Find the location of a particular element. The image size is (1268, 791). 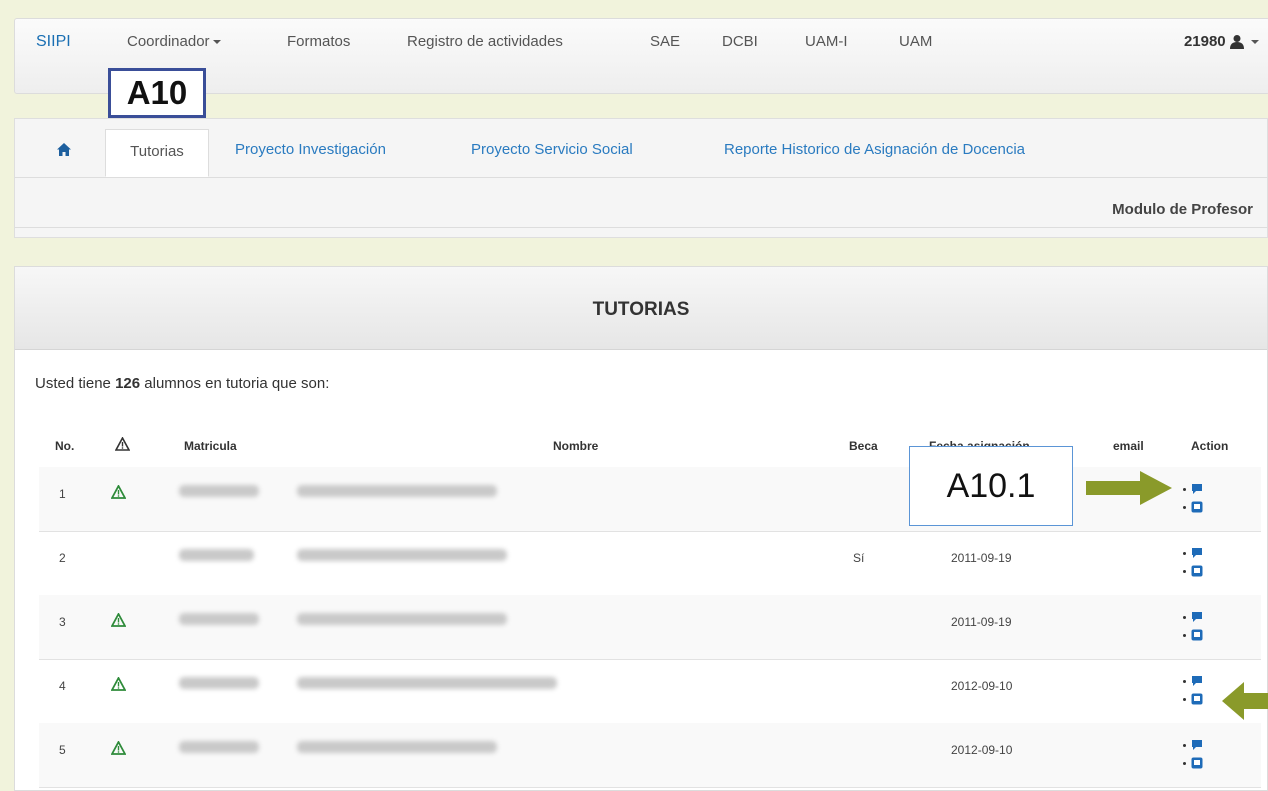

panel-title: TUTORIAS is located at coordinates (641, 309).